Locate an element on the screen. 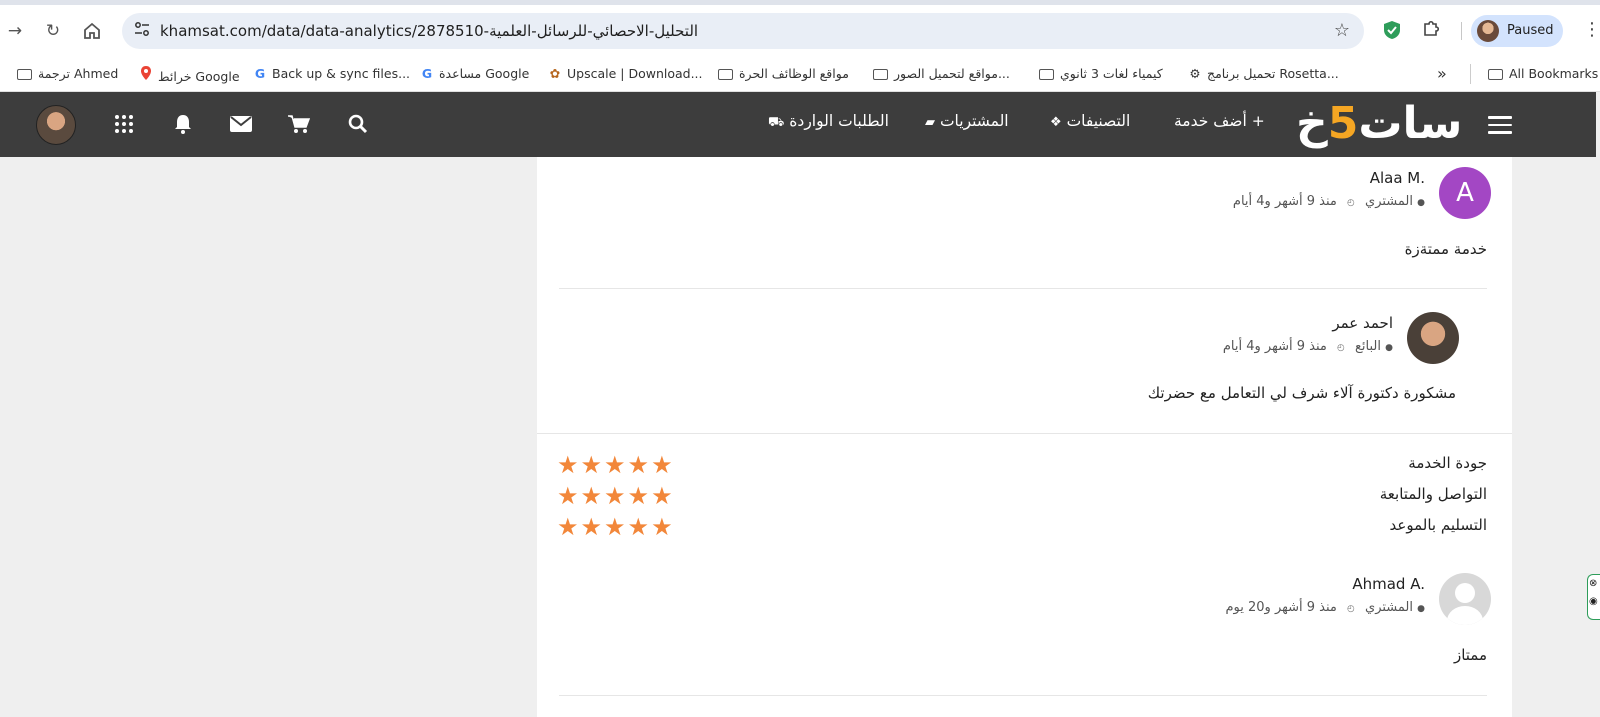 This screenshot has width=1600, height=717. side-floating-widget: ⊗ ◉ is located at coordinates (1593, 597).